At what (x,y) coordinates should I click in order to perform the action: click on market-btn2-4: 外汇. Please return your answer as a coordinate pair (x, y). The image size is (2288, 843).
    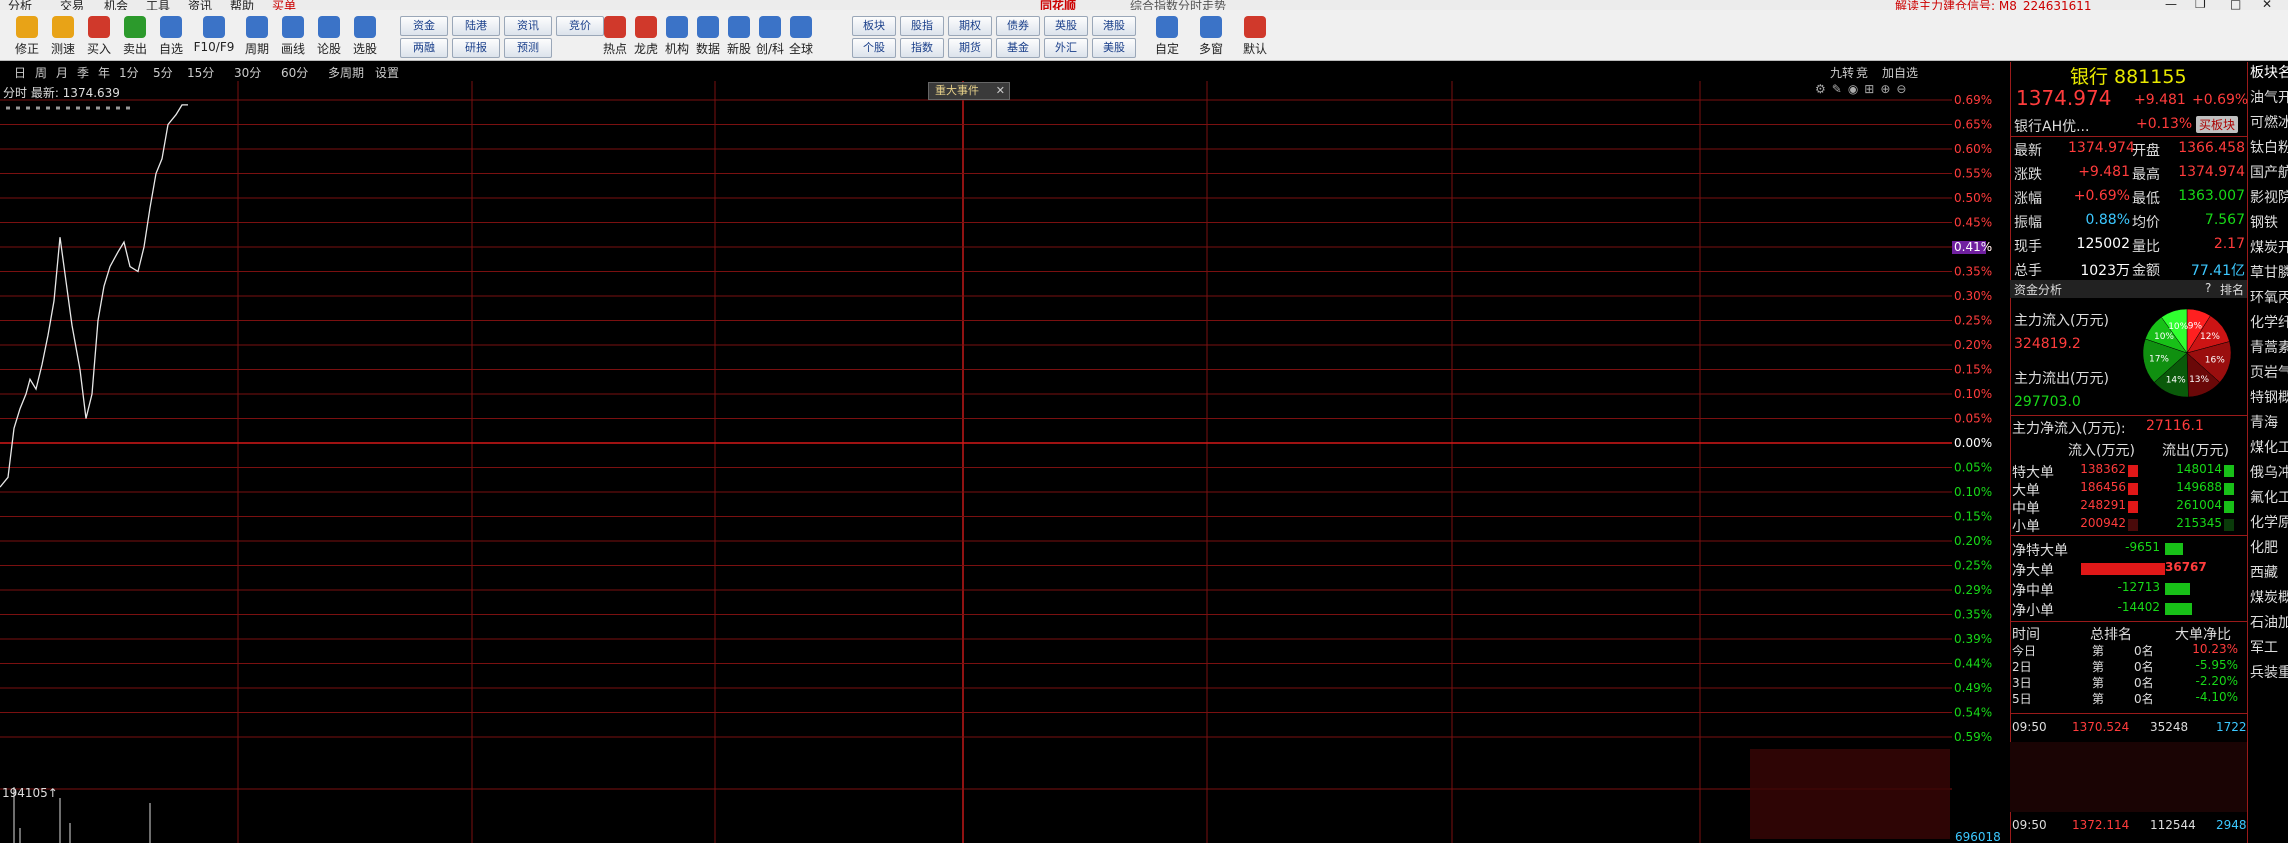
    Looking at the image, I should click on (1066, 48).